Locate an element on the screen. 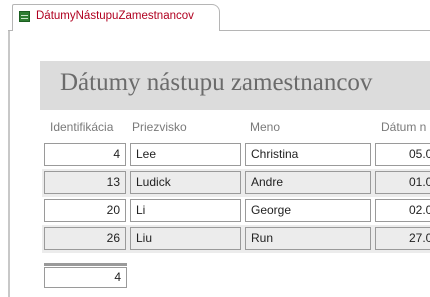 Image resolution: width=430 pixels, height=297 pixels. last-name-field: Ludick is located at coordinates (185, 182).